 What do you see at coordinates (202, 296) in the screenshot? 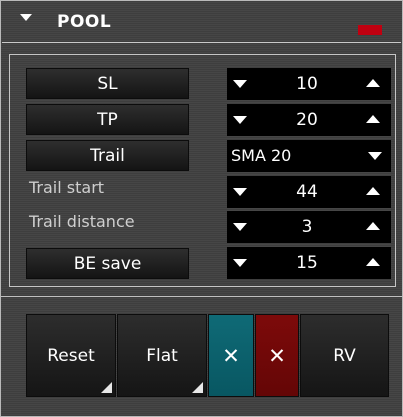
I see `section-divider` at bounding box center [202, 296].